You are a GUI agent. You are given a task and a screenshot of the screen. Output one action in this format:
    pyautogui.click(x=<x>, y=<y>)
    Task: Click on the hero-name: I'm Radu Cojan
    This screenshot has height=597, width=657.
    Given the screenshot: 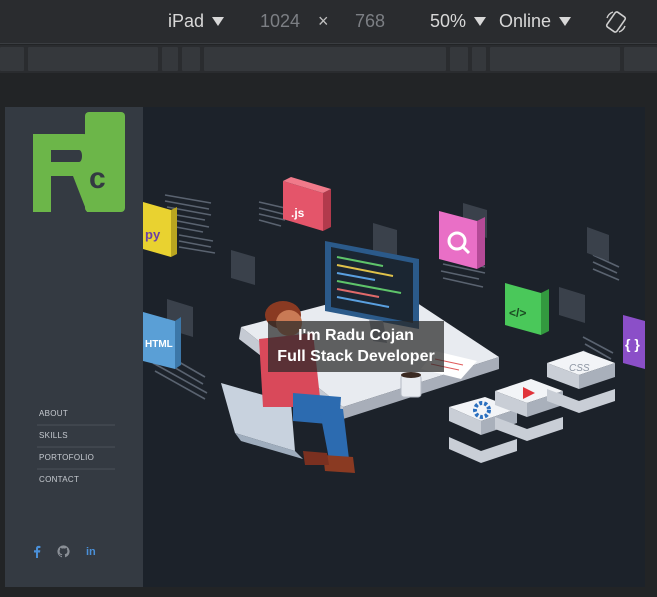 What is the action you would take?
    pyautogui.click(x=356, y=335)
    